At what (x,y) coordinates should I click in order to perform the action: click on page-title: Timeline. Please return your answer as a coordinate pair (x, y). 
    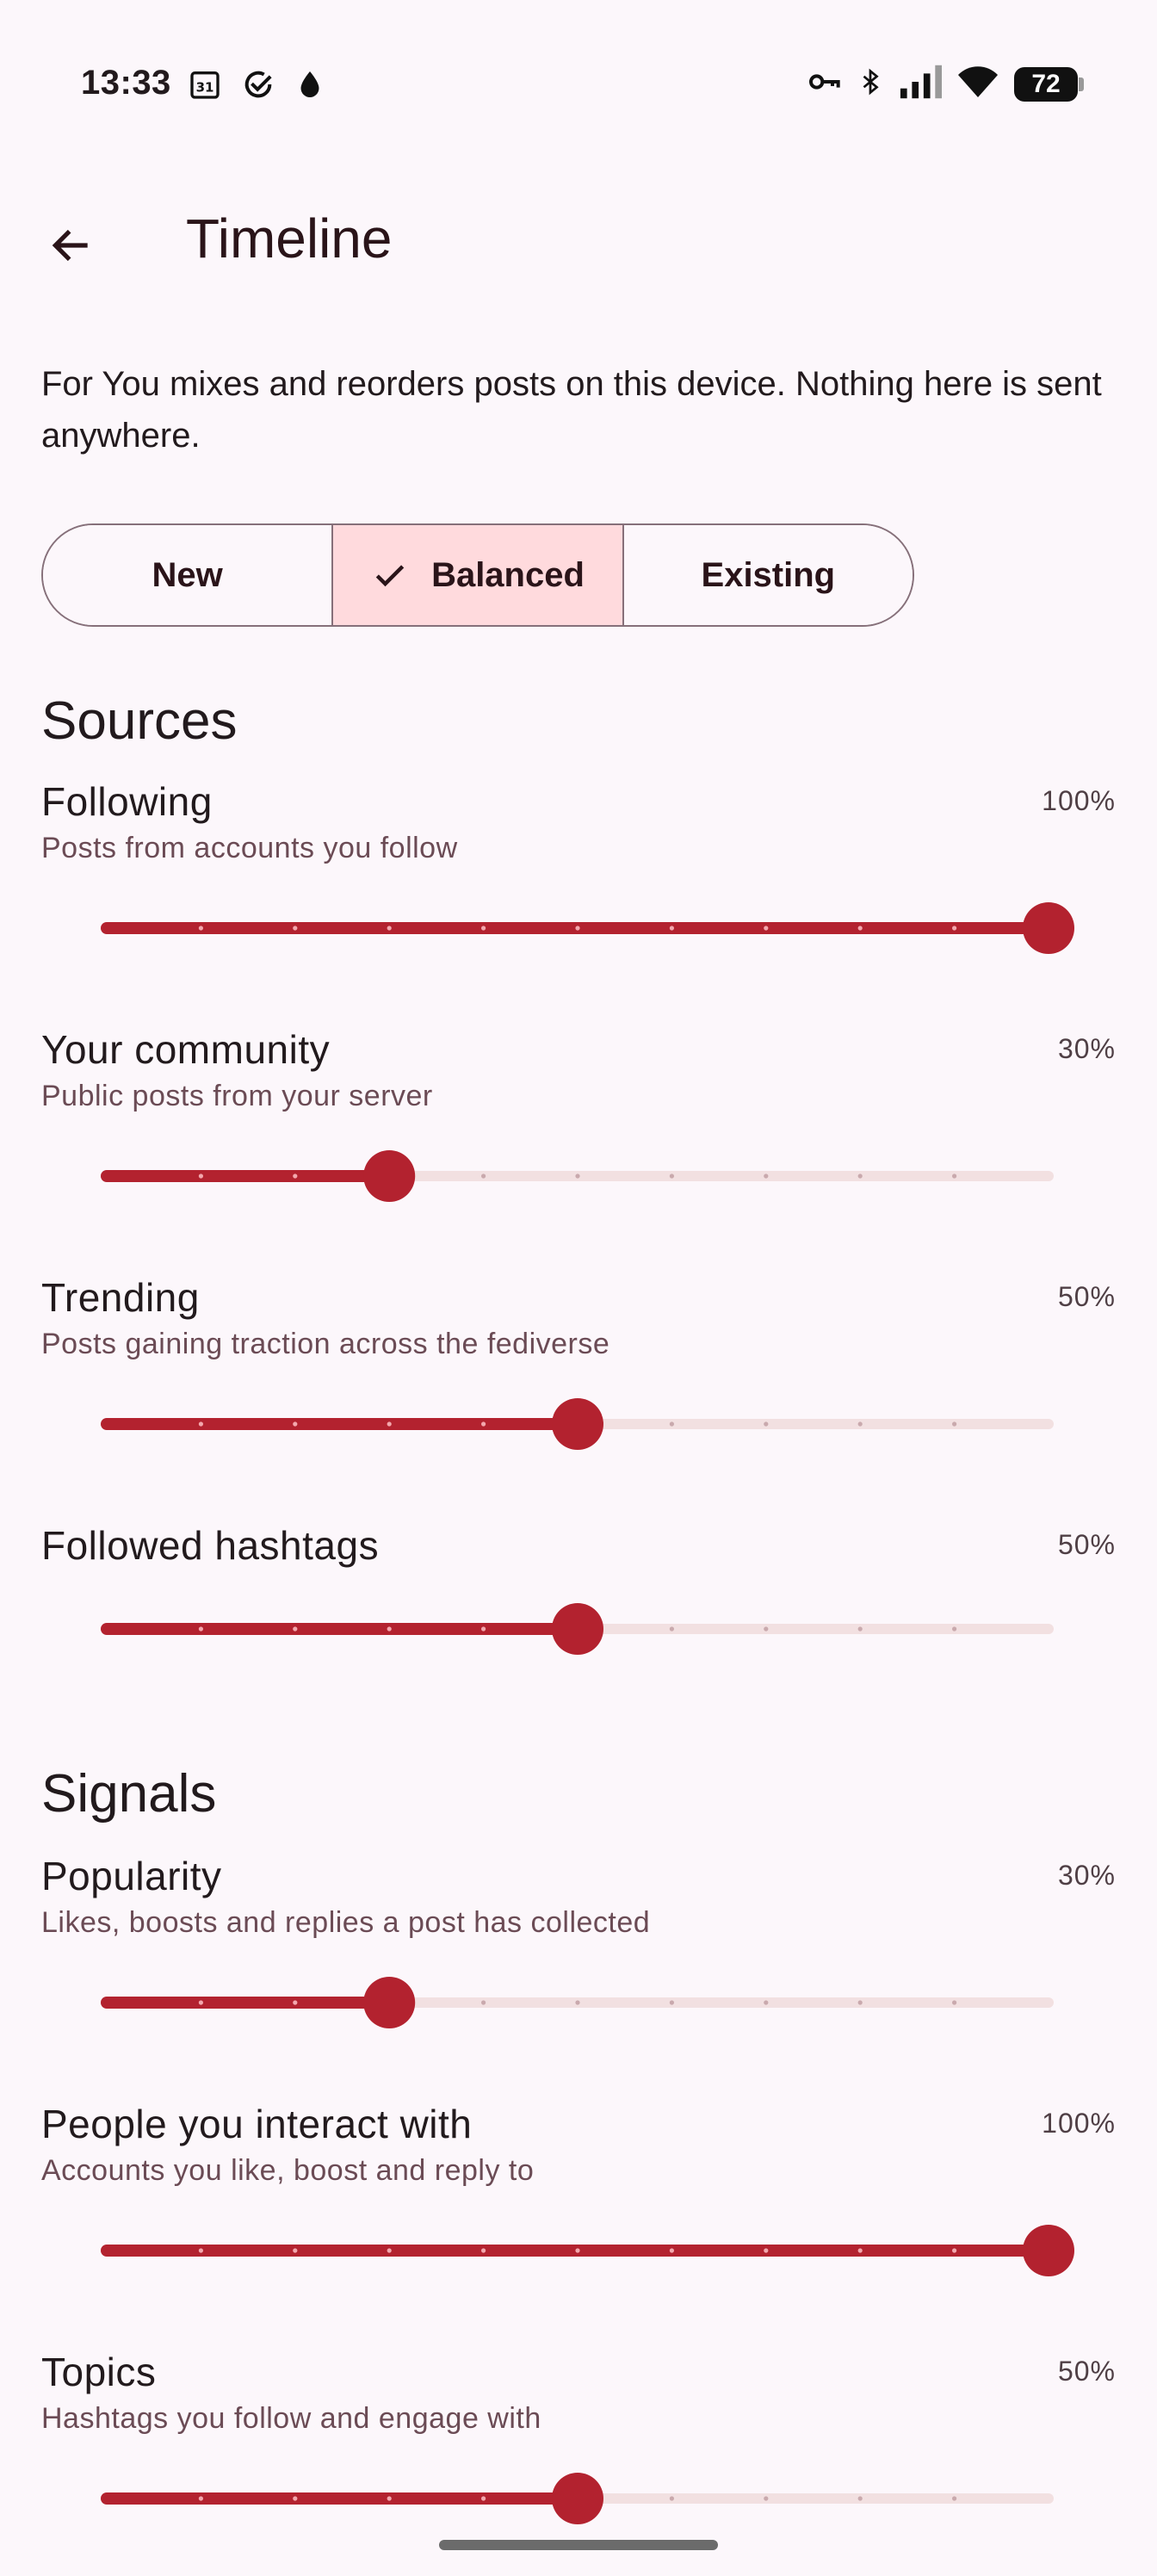
    Looking at the image, I should click on (289, 238).